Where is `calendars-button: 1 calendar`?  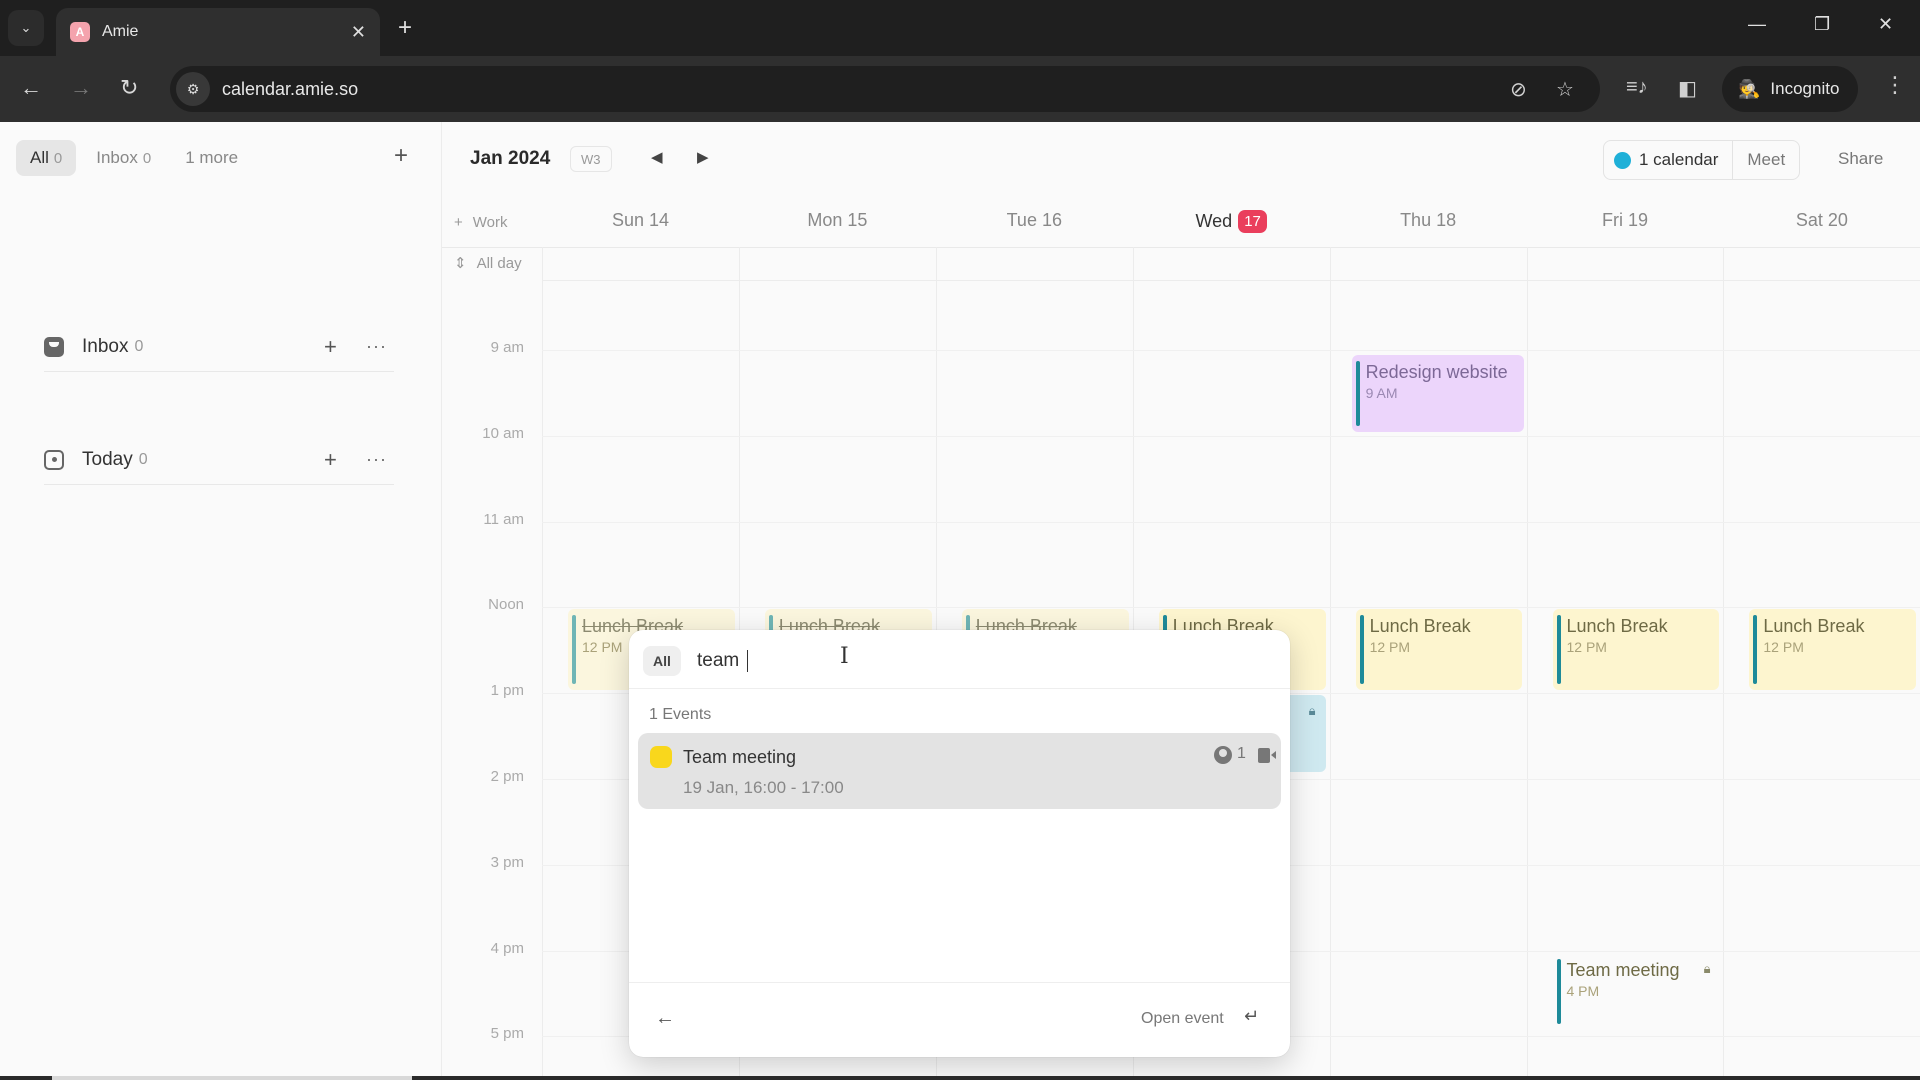
calendars-button: 1 calendar is located at coordinates (1669, 160).